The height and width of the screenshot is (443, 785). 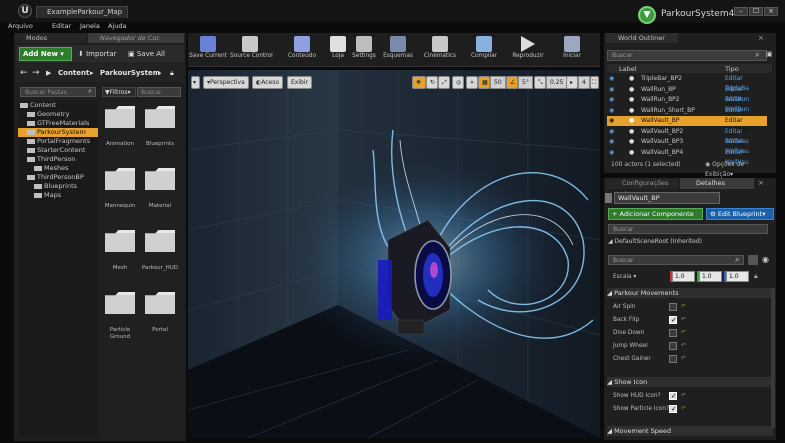 I want to click on view-options-button: ◉ Opções de Exibição▾, so click(x=738, y=170).